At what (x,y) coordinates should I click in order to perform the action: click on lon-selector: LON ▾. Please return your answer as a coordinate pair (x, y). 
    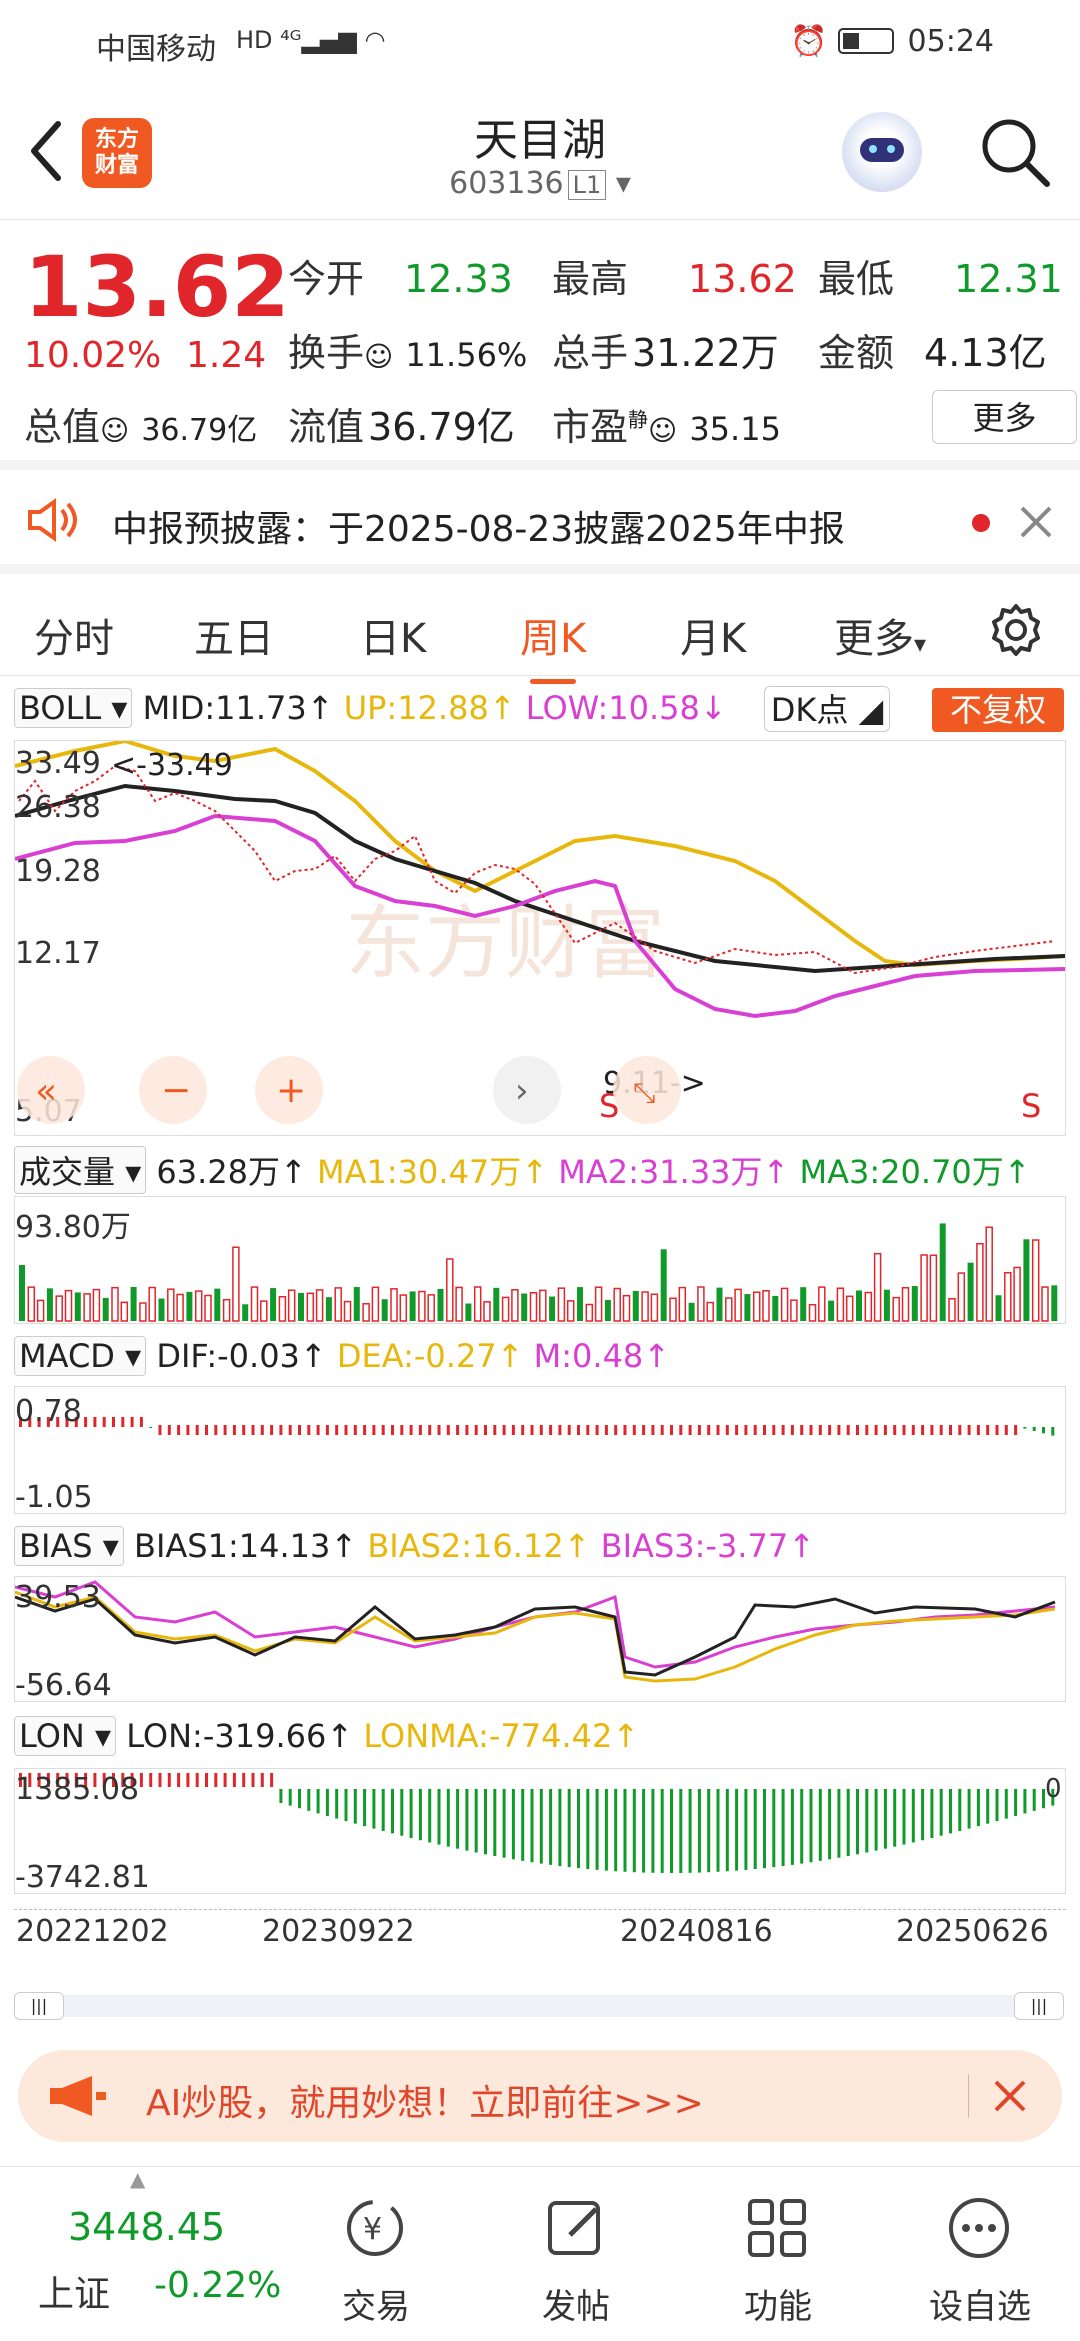
    Looking at the image, I should click on (65, 1736).